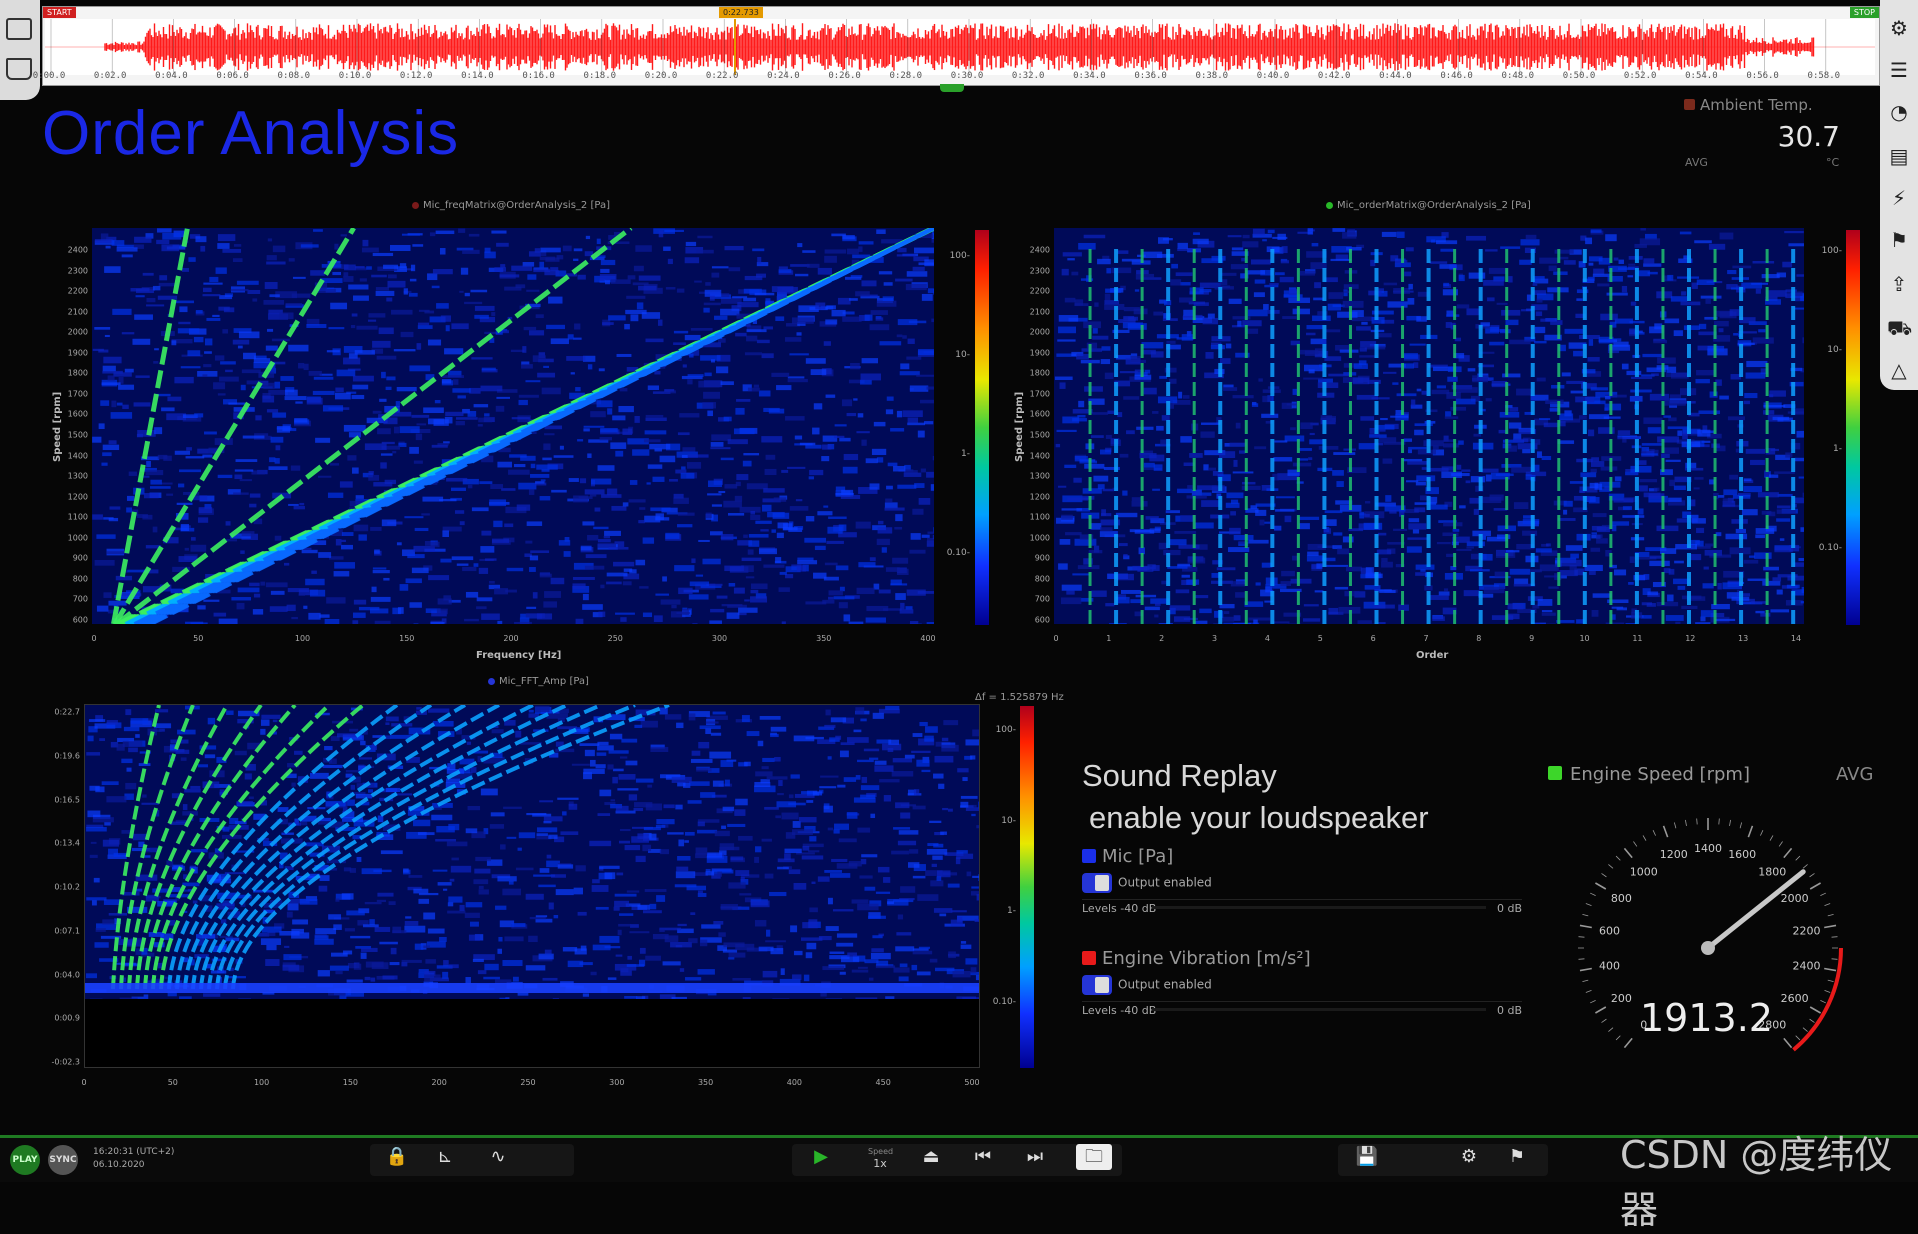 The image size is (1918, 1234). What do you see at coordinates (1899, 70) in the screenshot?
I see `list-icon: ☰` at bounding box center [1899, 70].